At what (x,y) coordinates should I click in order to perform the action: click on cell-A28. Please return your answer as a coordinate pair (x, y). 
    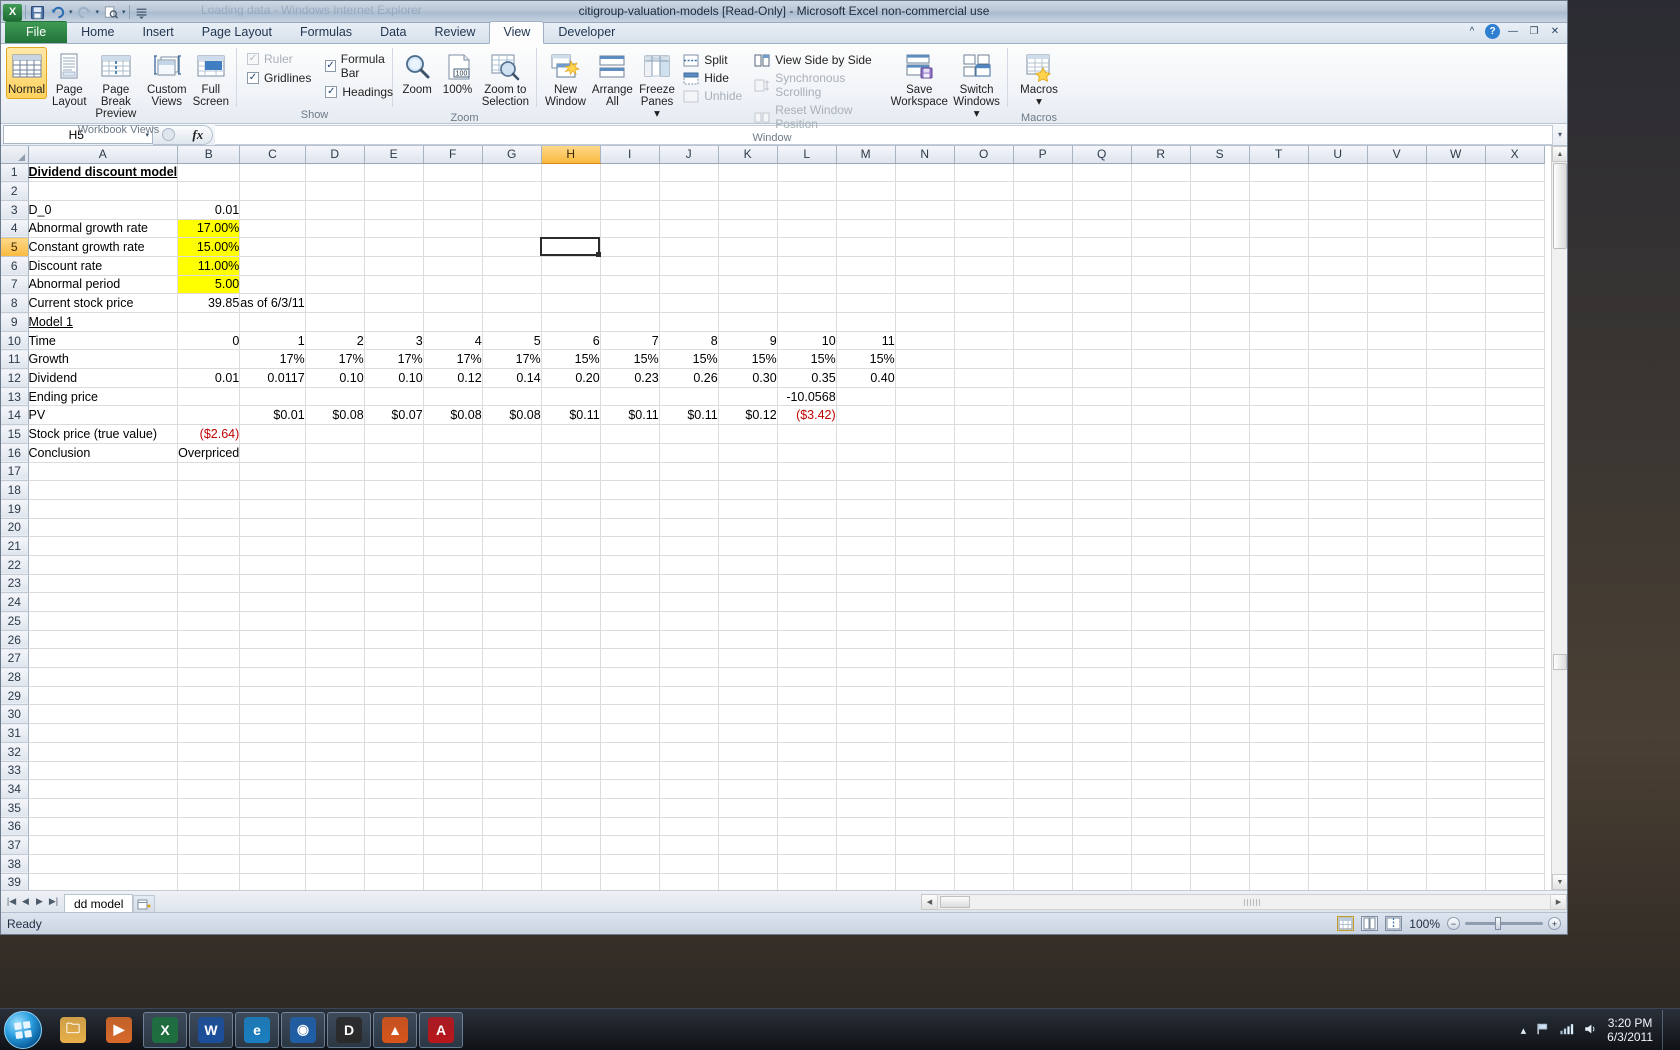
    Looking at the image, I should click on (103, 677).